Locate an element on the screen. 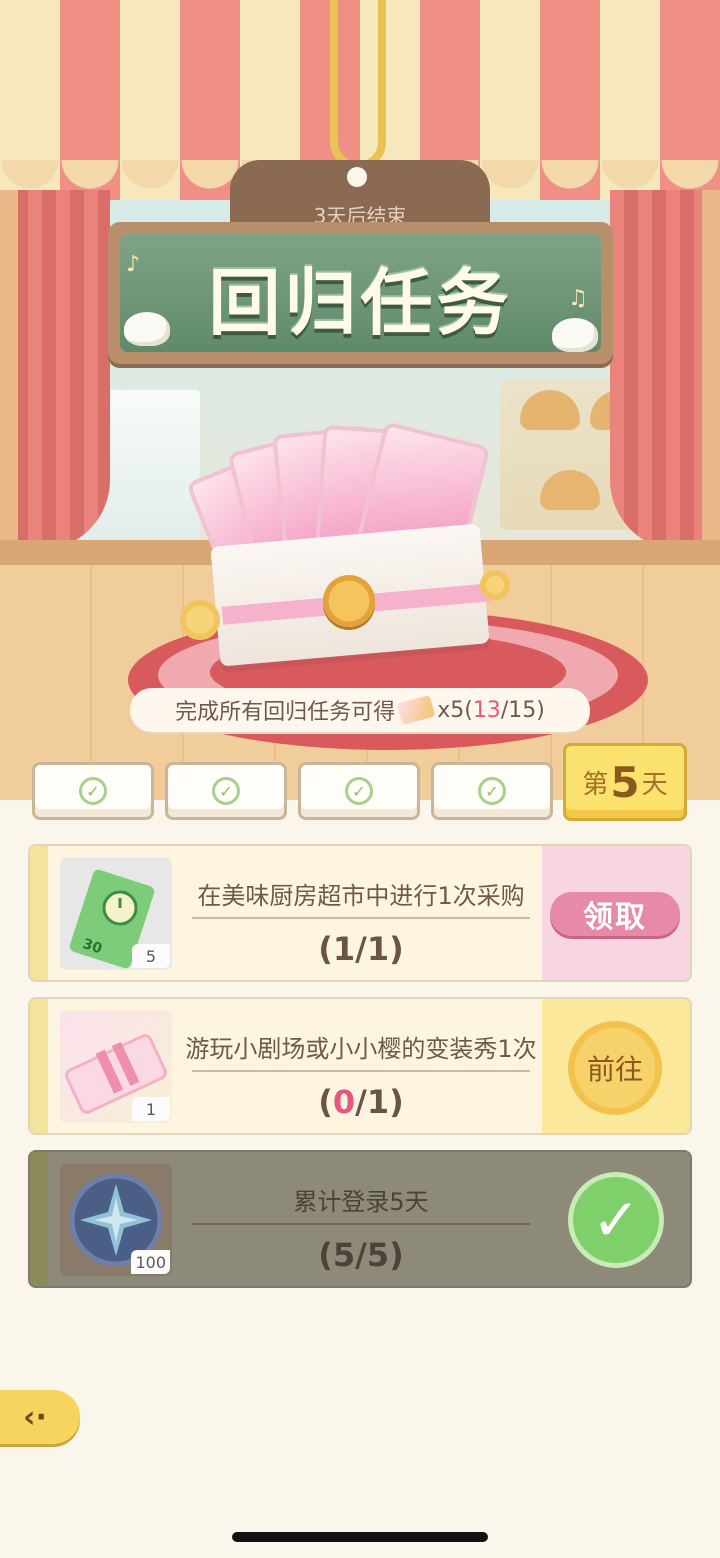 This screenshot has height=1558, width=720. day-tab-2: ✓ is located at coordinates (226, 791).